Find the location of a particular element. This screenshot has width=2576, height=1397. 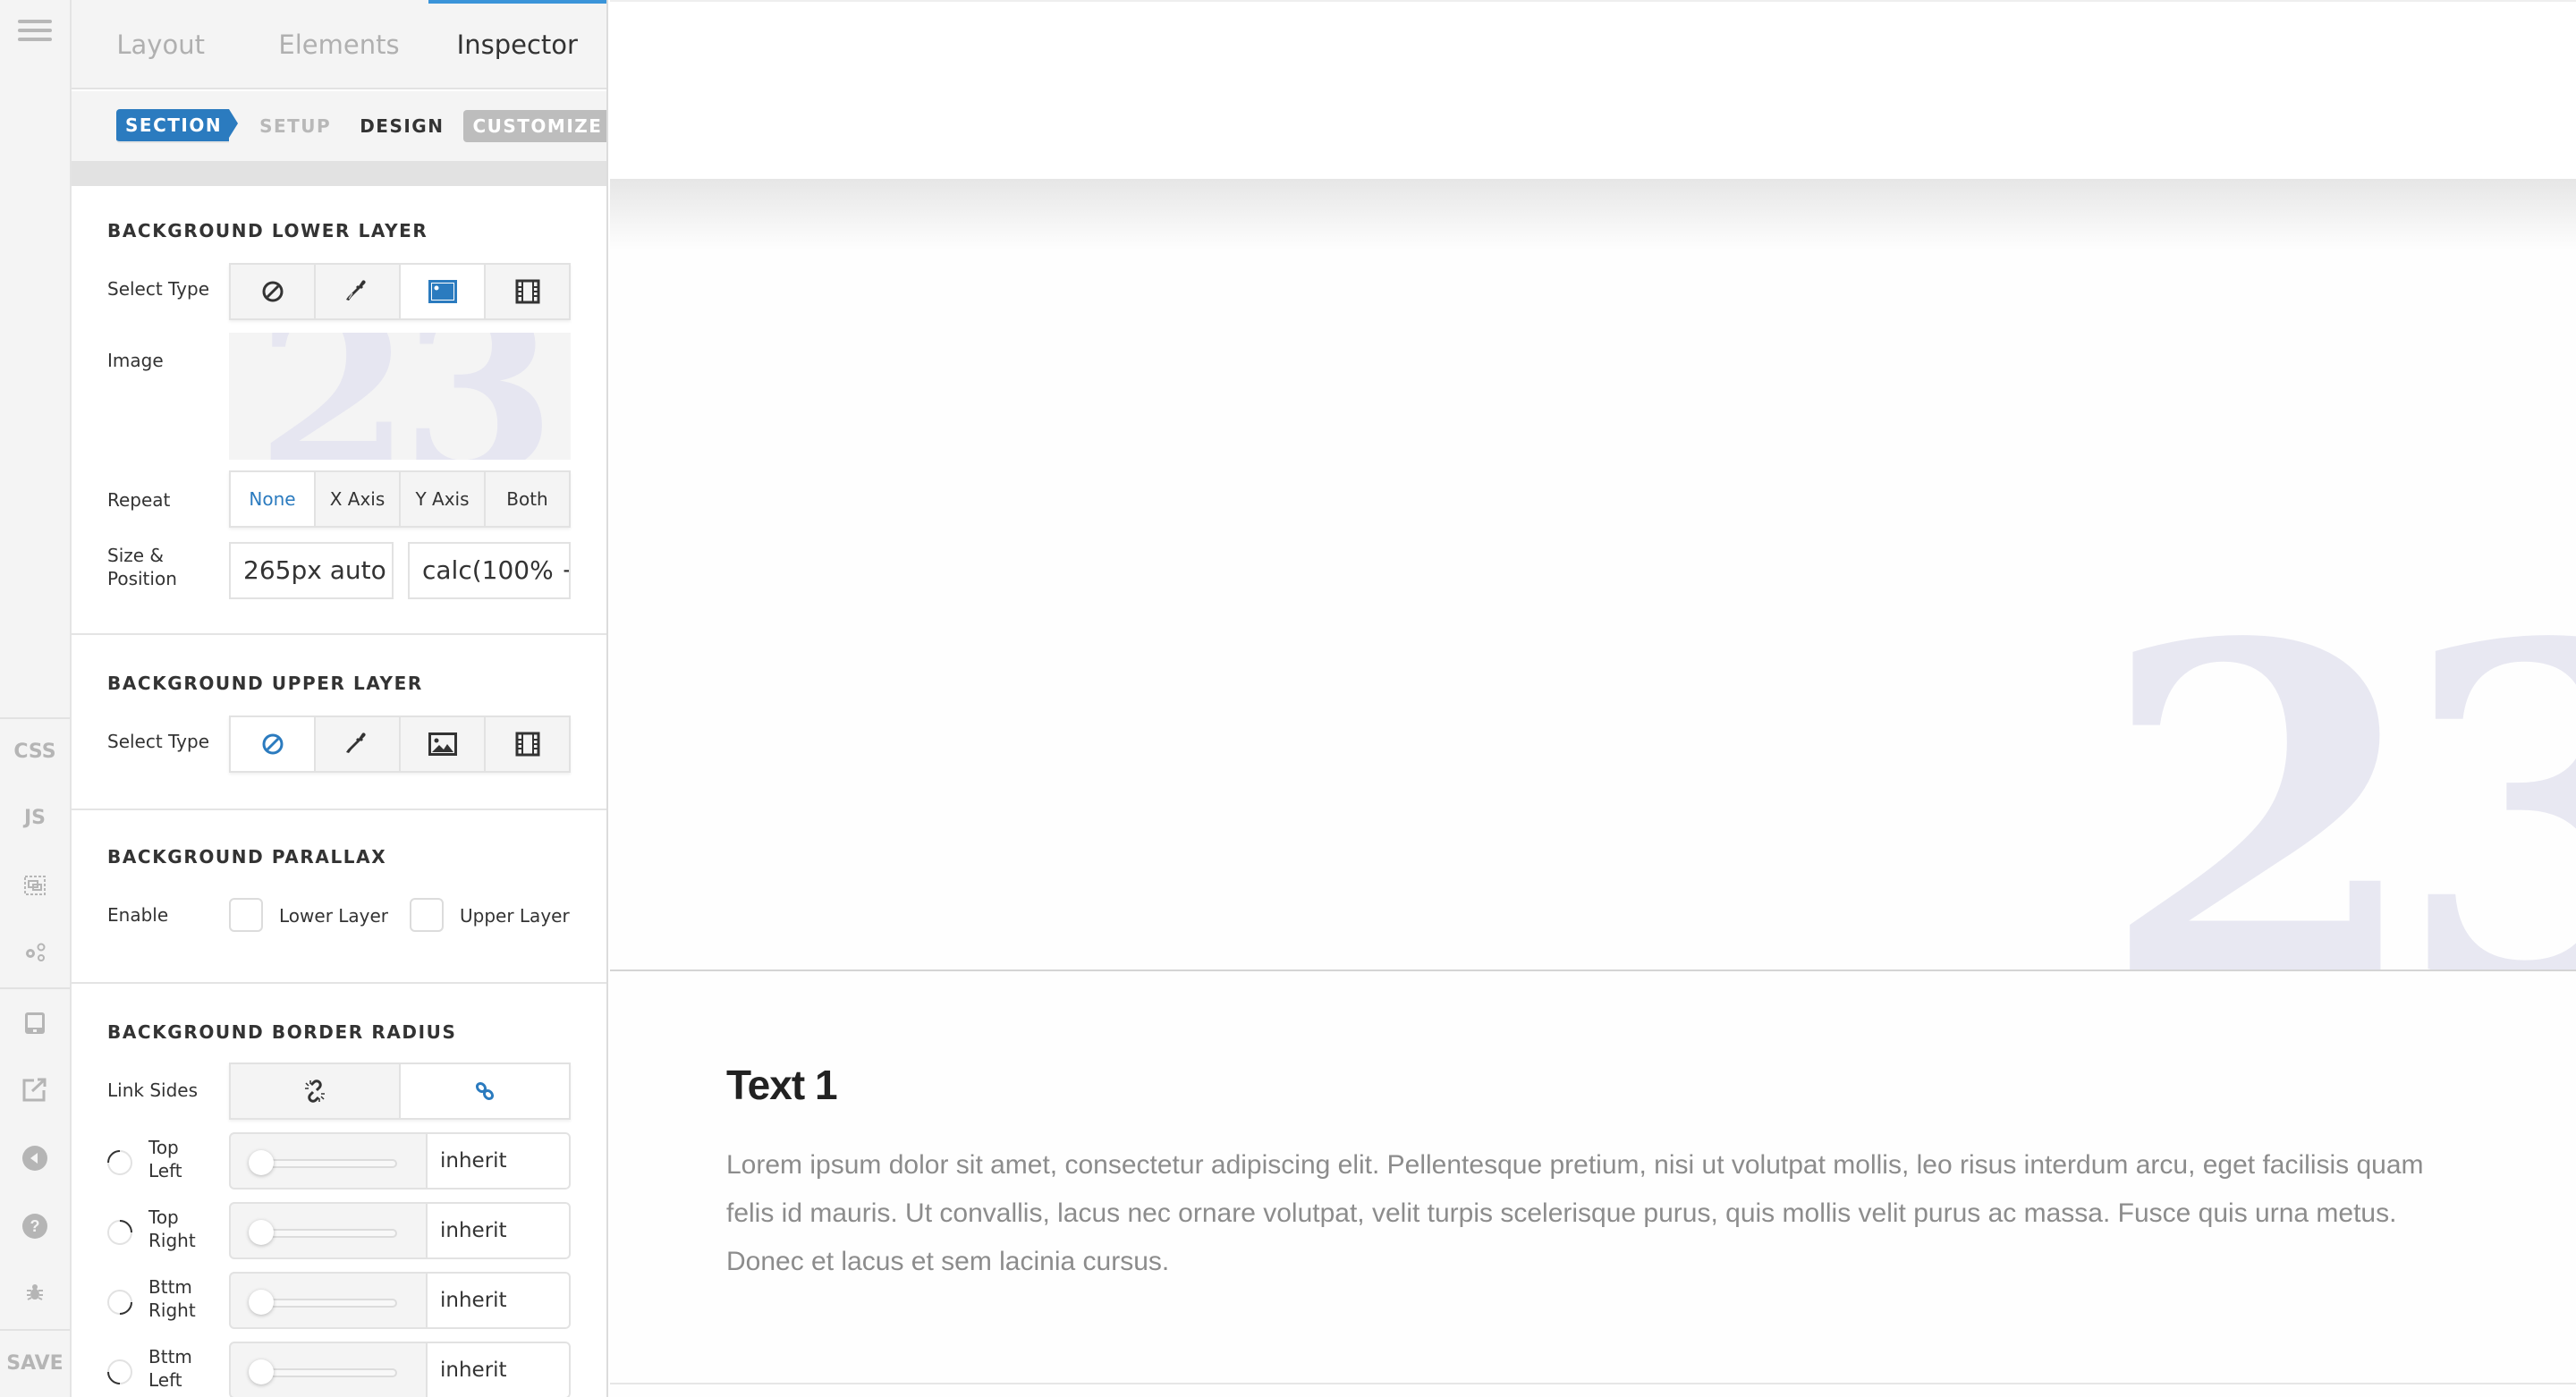

preview-header-section is located at coordinates (1593, 89).